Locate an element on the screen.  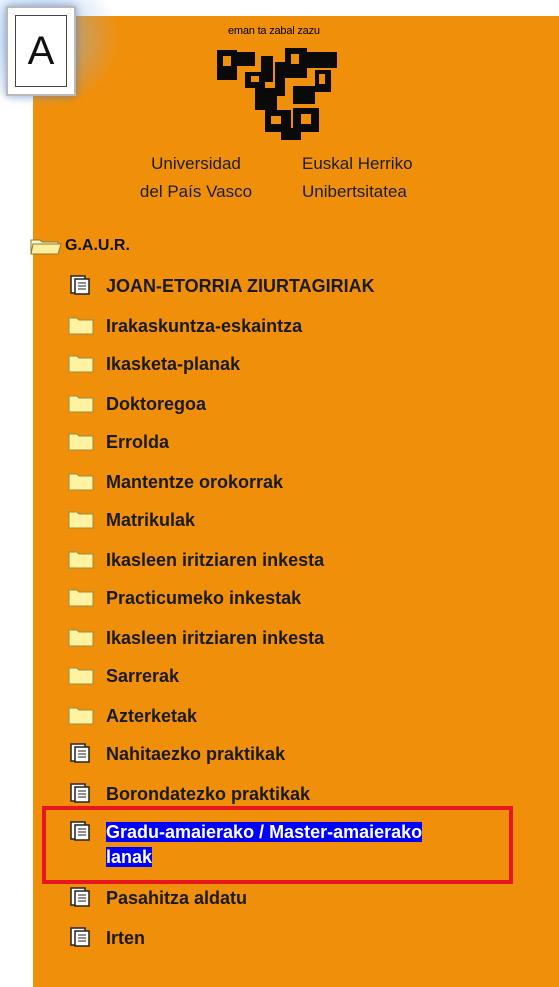
menu-item-ikasleen-iritziaren-inkesta: Ikasleen iritziaren inkesta is located at coordinates (196, 560).